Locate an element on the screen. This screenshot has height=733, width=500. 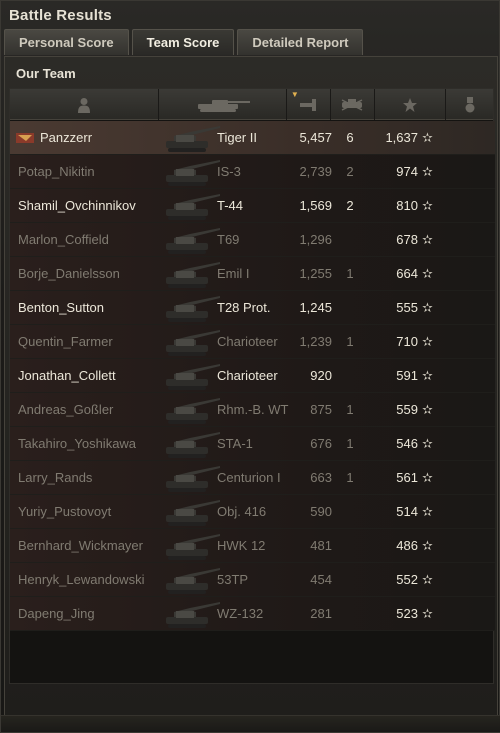
tank-name: Tiger II is located at coordinates (237, 137).